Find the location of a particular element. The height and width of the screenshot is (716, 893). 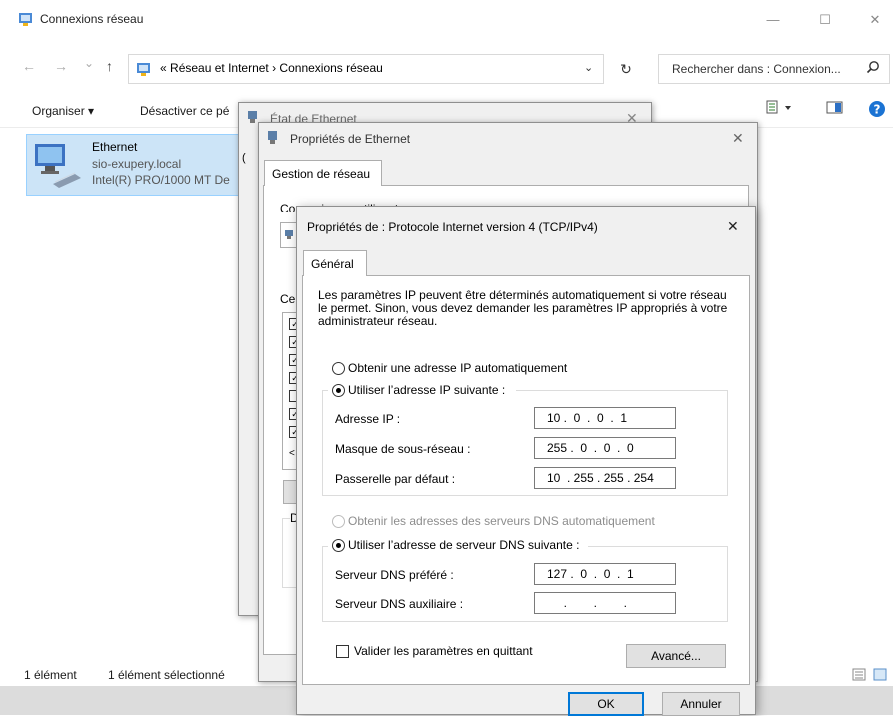

back-arrow-icon: ← is located at coordinates (29, 66).